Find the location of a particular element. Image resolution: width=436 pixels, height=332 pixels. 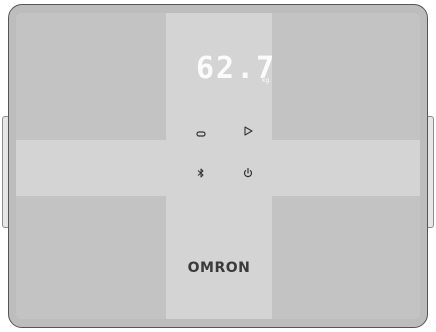

weight-display: 62.7 kg is located at coordinates (232, 73).